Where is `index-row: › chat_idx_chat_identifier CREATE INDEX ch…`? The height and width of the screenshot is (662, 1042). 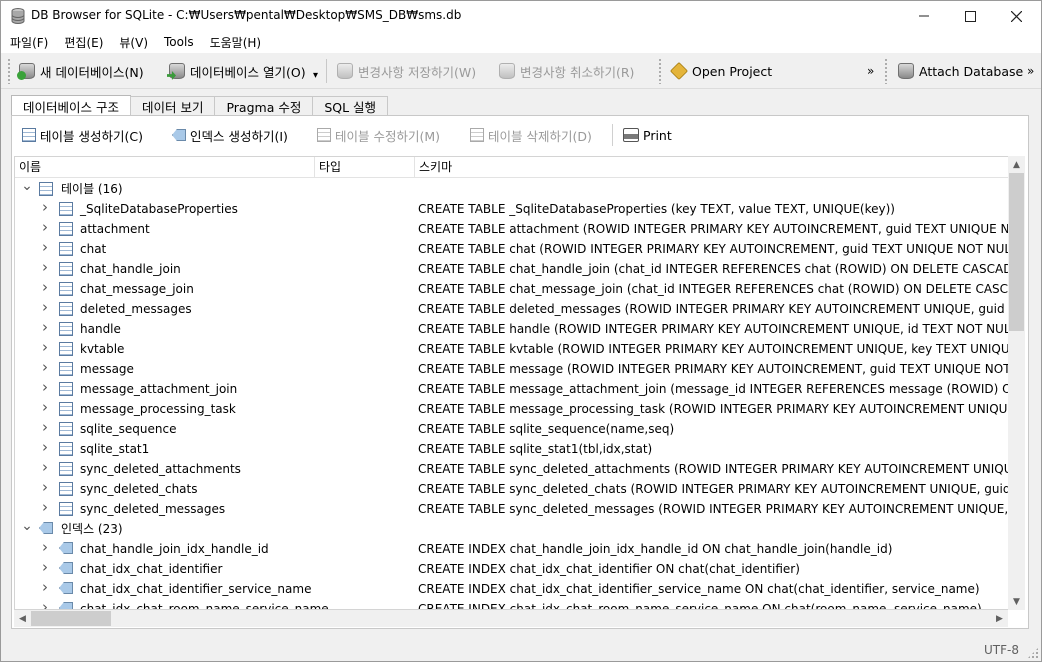
index-row: › chat_idx_chat_identifier CREATE INDEX ch… is located at coordinates (512, 569).